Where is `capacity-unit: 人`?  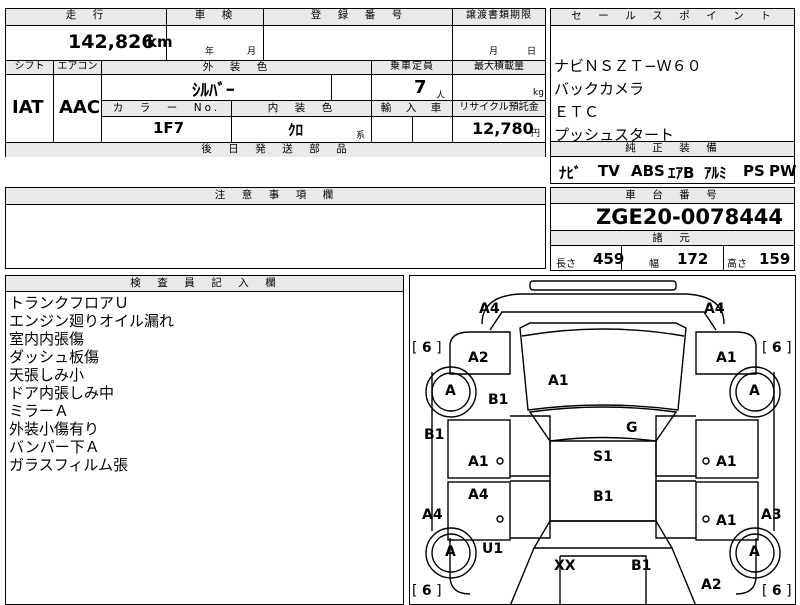
capacity-unit: 人 is located at coordinates (441, 96).